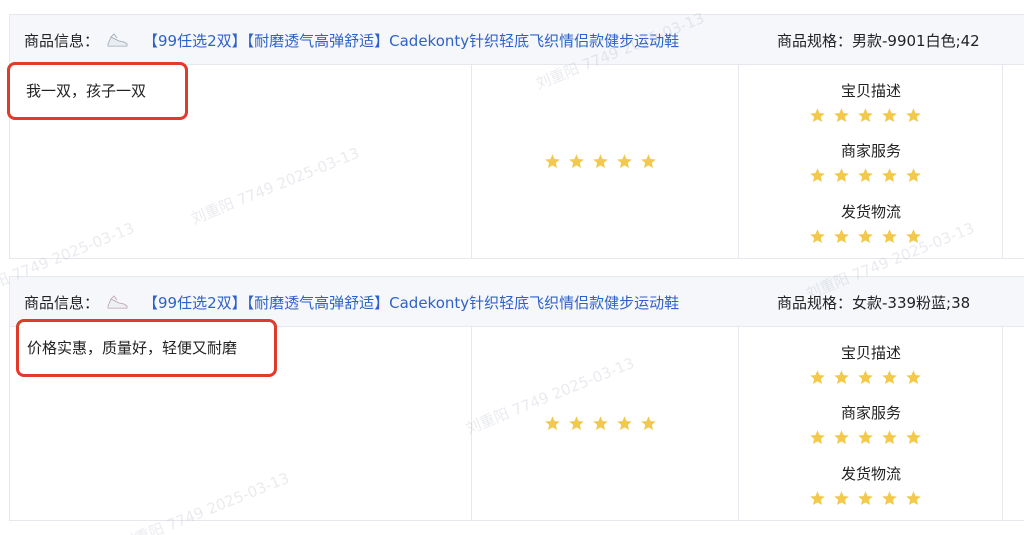 The width and height of the screenshot is (1024, 535). What do you see at coordinates (874, 303) in the screenshot?
I see `product-spec: 商品规格：女款-339粉蓝;38` at bounding box center [874, 303].